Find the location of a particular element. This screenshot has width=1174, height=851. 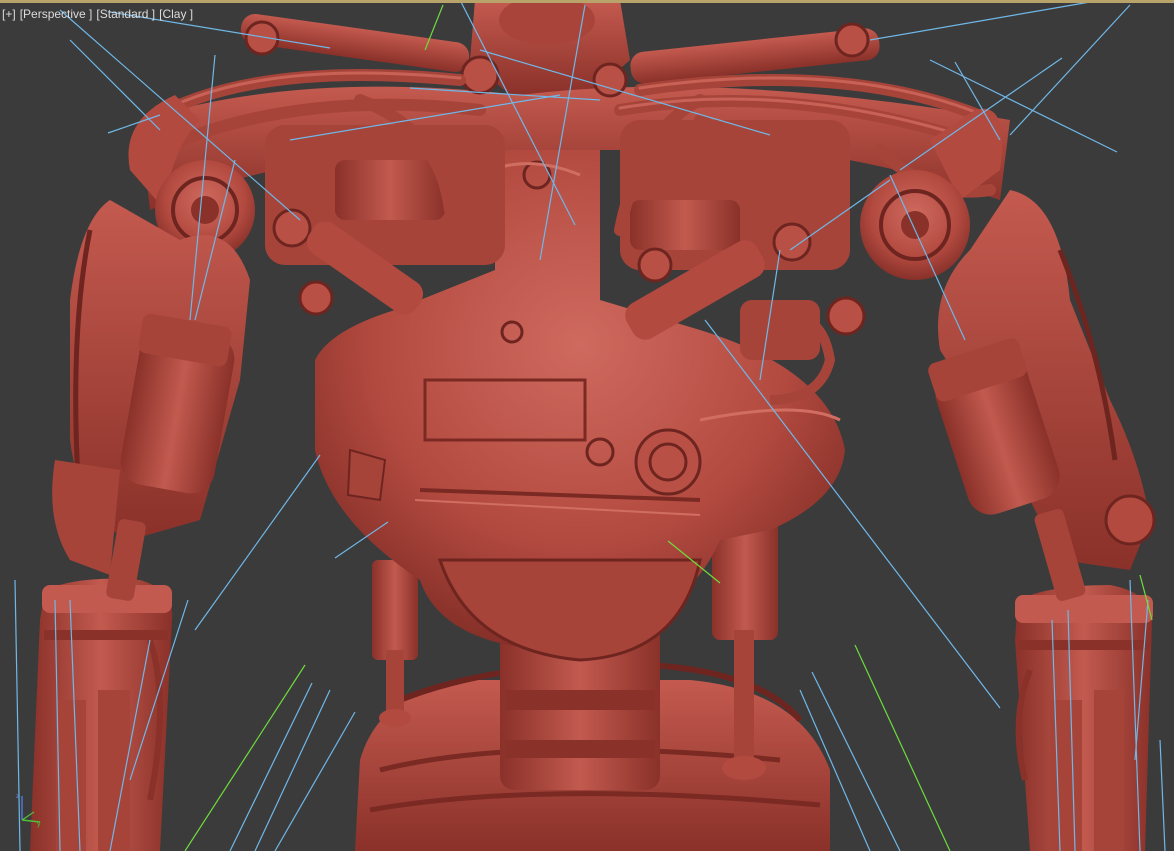

viewport-shading-menu: [Standard ] is located at coordinates (125, 14).